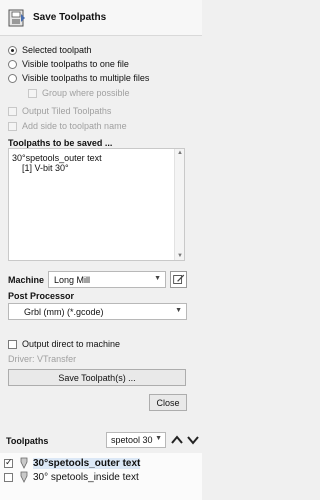 This screenshot has height=500, width=320. I want to click on move-up-icon, so click(177, 440).